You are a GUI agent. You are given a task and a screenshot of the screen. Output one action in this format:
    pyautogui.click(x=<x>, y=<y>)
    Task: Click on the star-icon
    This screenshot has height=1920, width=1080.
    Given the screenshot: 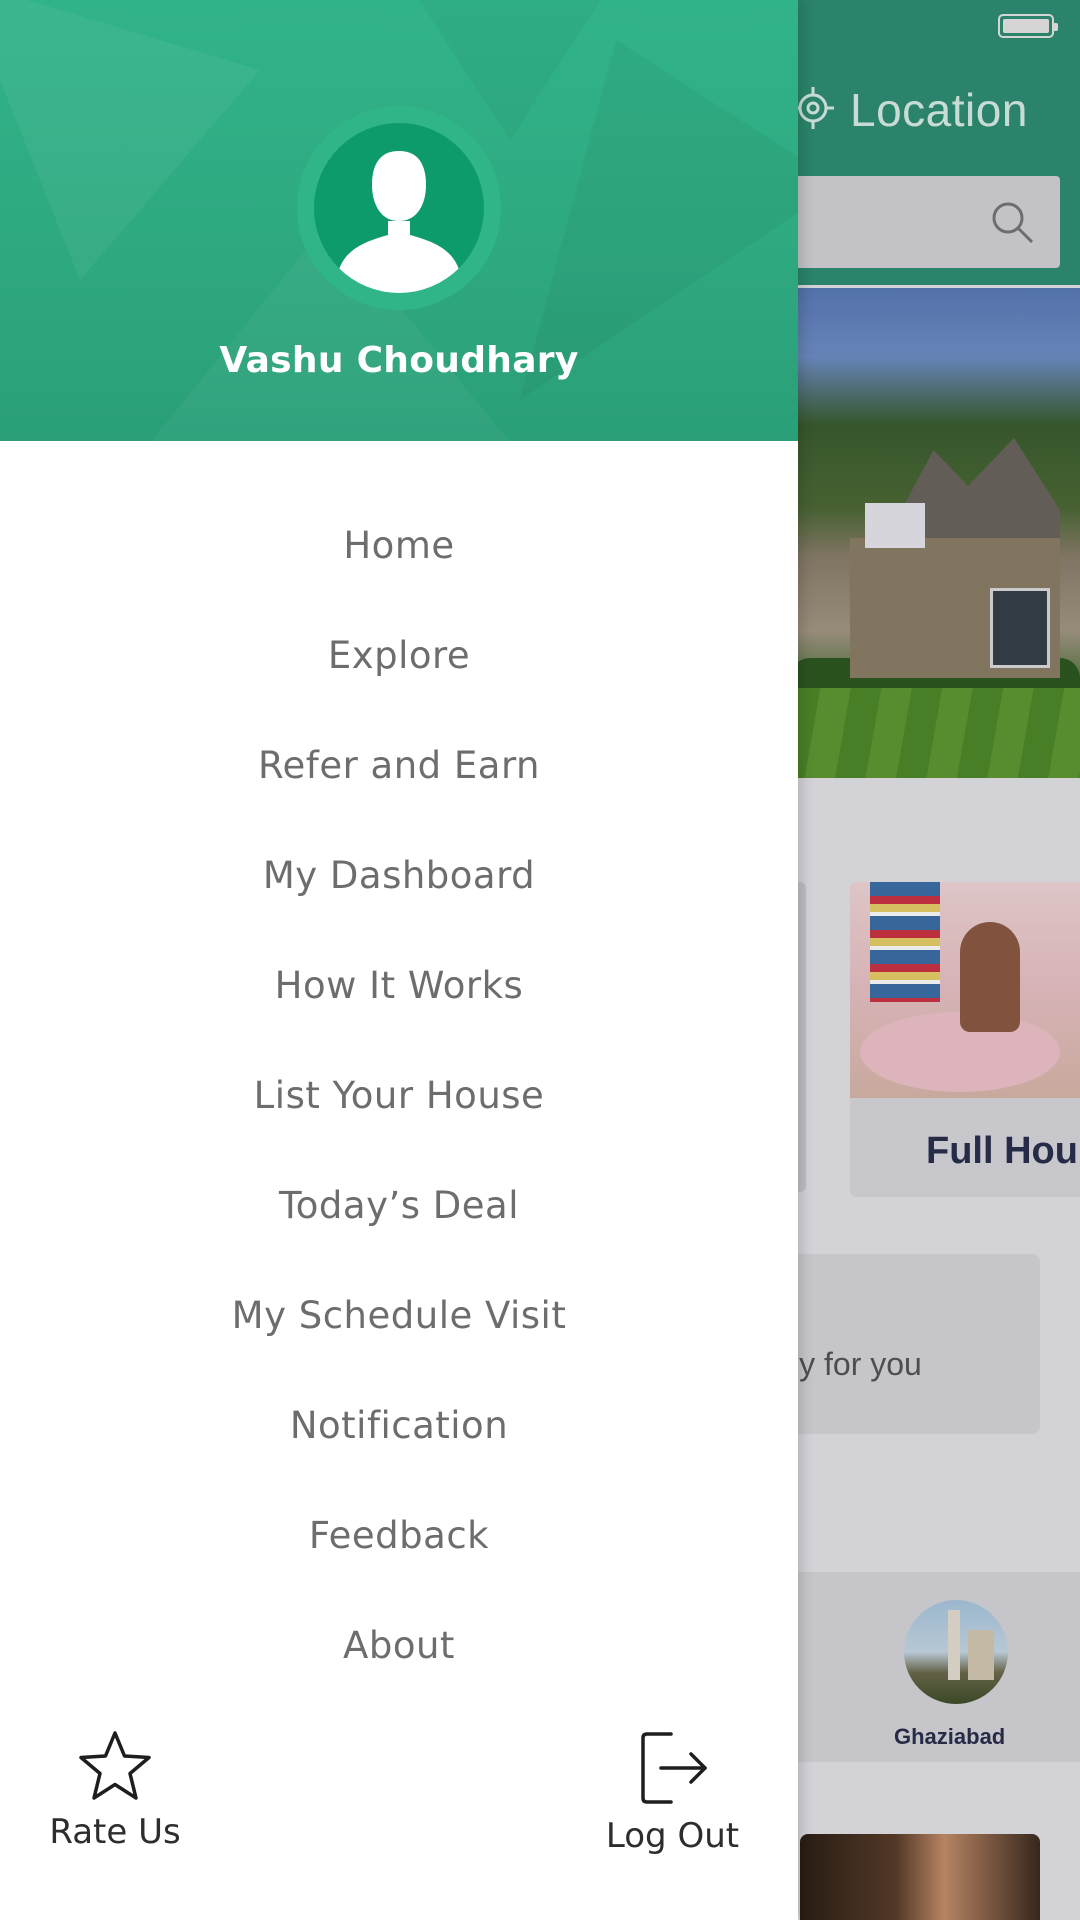 What is the action you would take?
    pyautogui.click(x=115, y=1768)
    